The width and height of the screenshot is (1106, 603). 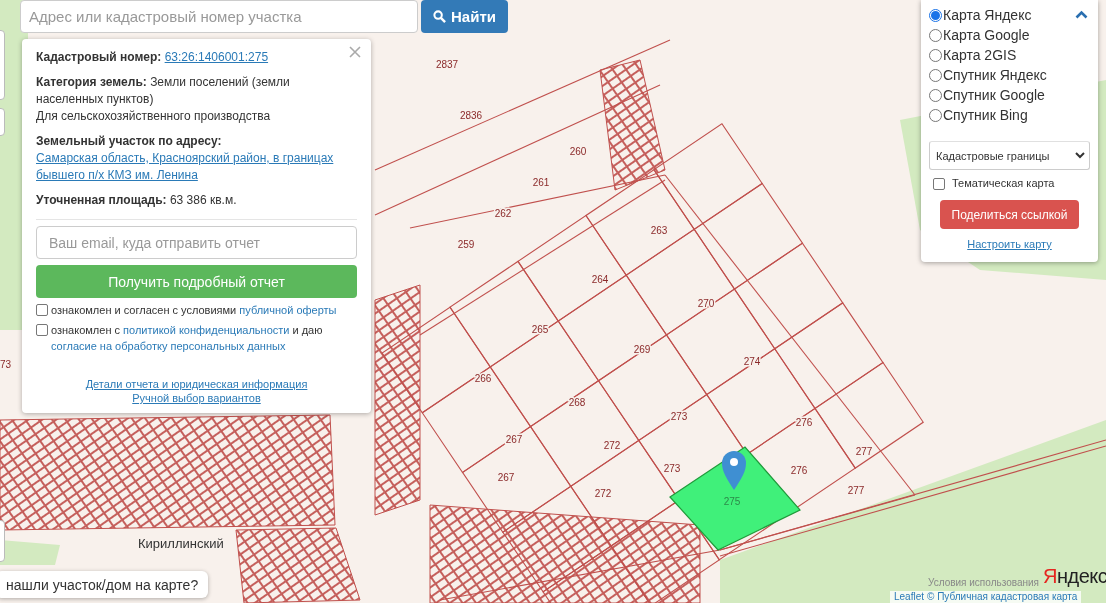 I want to click on layer-option: Спутник Яндекс, so click(x=988, y=75).